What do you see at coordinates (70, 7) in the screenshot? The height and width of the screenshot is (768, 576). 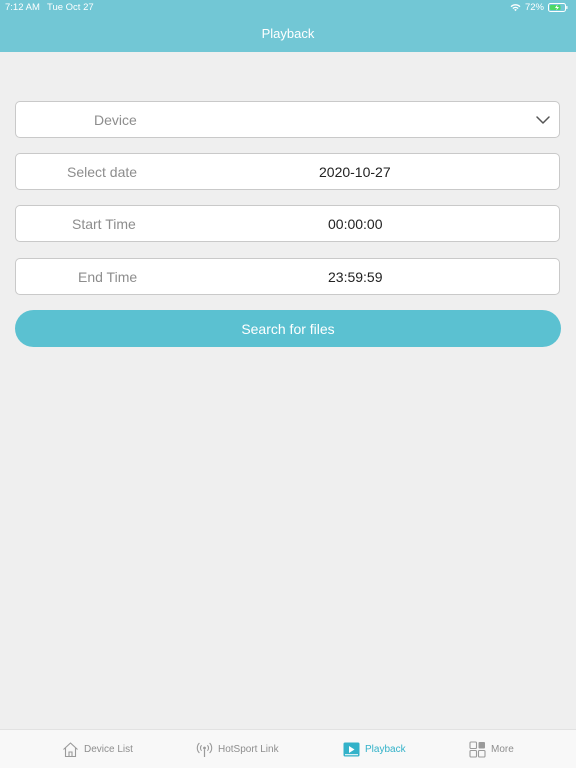 I see `status-date: Tue Oct 27` at bounding box center [70, 7].